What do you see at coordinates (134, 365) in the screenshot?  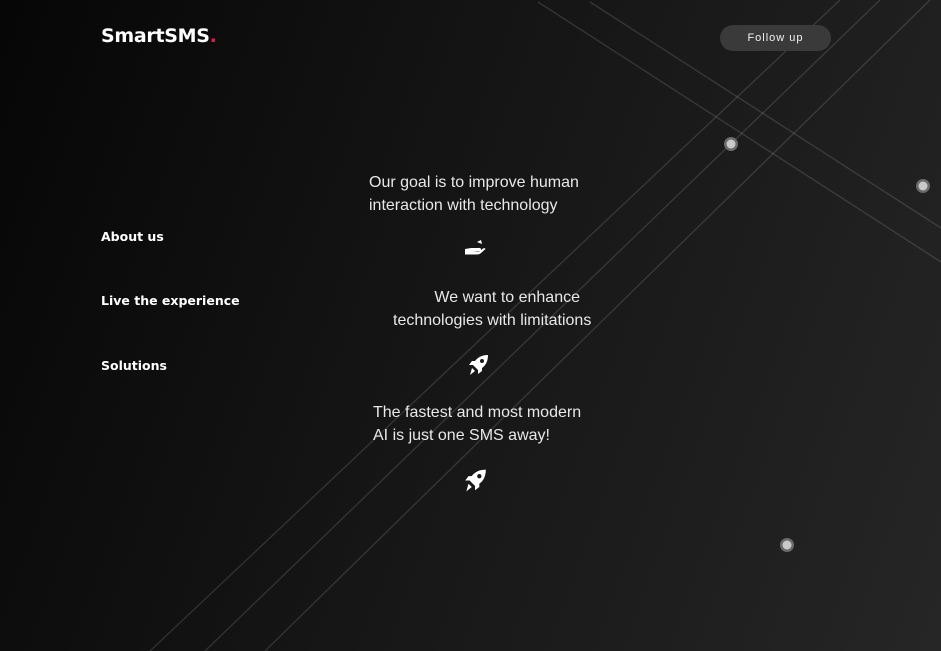 I see `nav-solutions: Solutions` at bounding box center [134, 365].